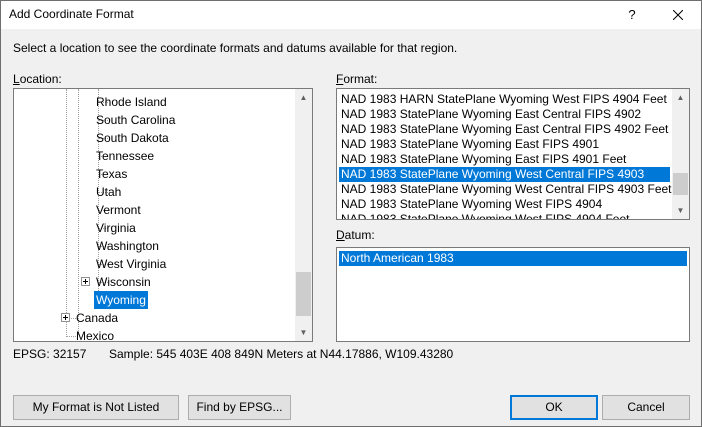 The height and width of the screenshot is (427, 702). I want to click on tree-item-label: Vermont, so click(118, 210).